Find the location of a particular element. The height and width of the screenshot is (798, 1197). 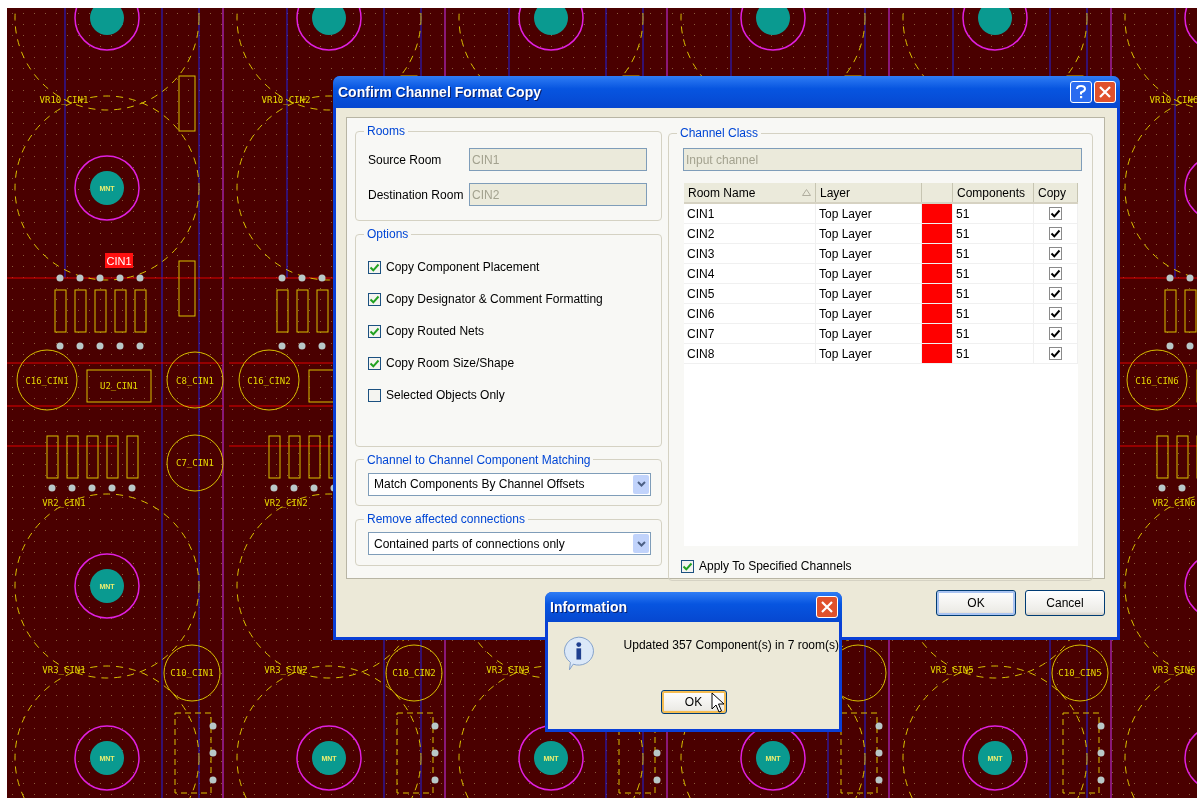

designator-label: VR10_CIN6 is located at coordinates (1173, 100).